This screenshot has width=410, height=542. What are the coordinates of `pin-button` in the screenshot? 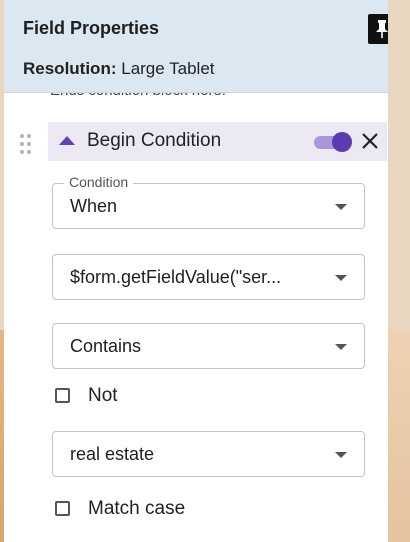 It's located at (378, 29).